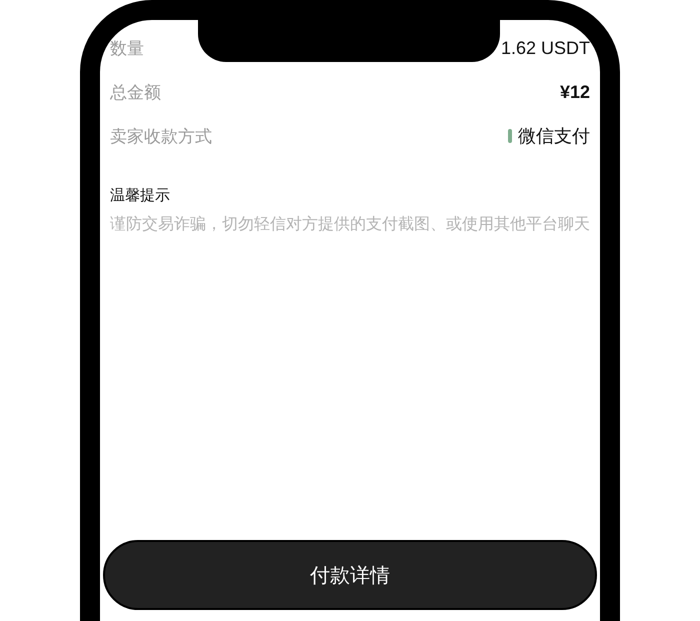 The image size is (700, 621). I want to click on notice-title: 温馨提示, so click(140, 195).